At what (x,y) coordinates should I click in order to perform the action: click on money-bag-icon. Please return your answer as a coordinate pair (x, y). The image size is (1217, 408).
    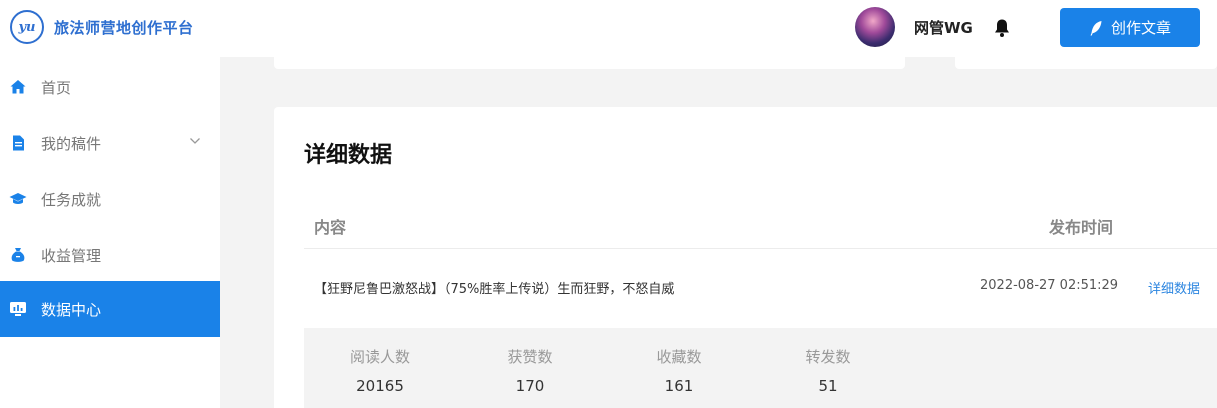
    Looking at the image, I should click on (18, 255).